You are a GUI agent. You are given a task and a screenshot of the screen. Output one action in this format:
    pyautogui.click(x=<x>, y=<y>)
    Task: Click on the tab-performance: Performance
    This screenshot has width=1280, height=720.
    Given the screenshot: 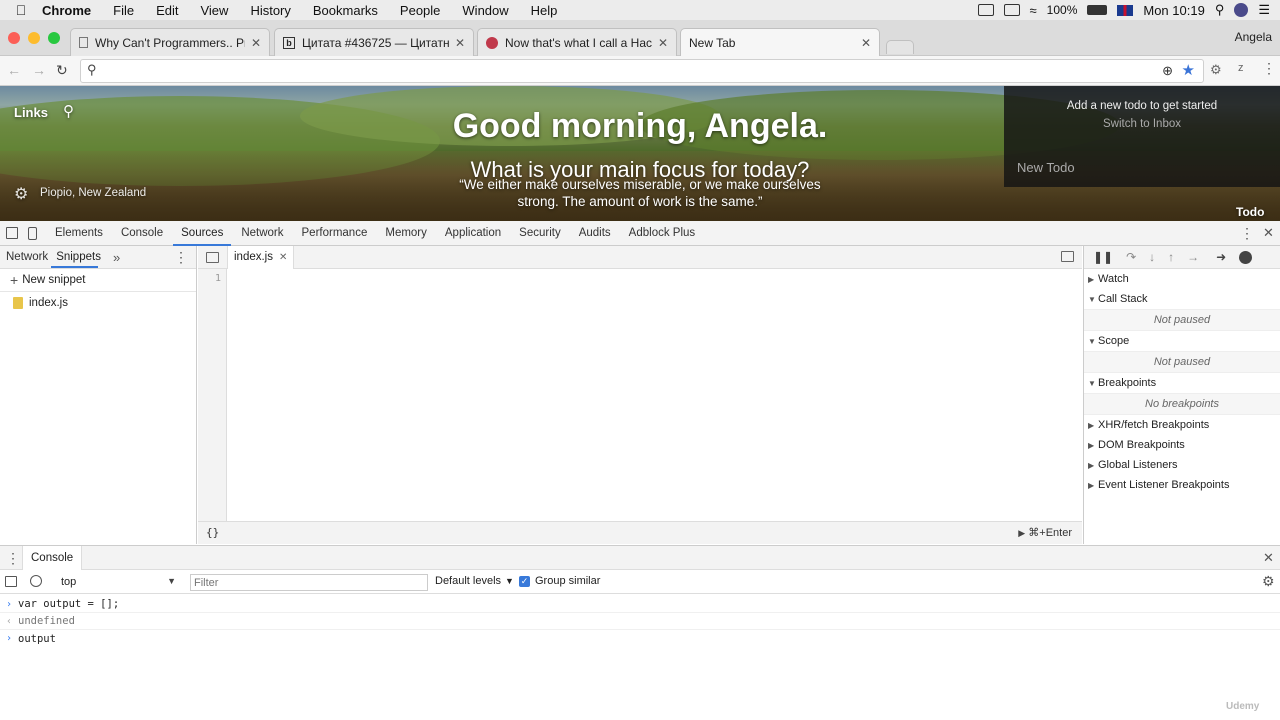 What is the action you would take?
    pyautogui.click(x=335, y=233)
    